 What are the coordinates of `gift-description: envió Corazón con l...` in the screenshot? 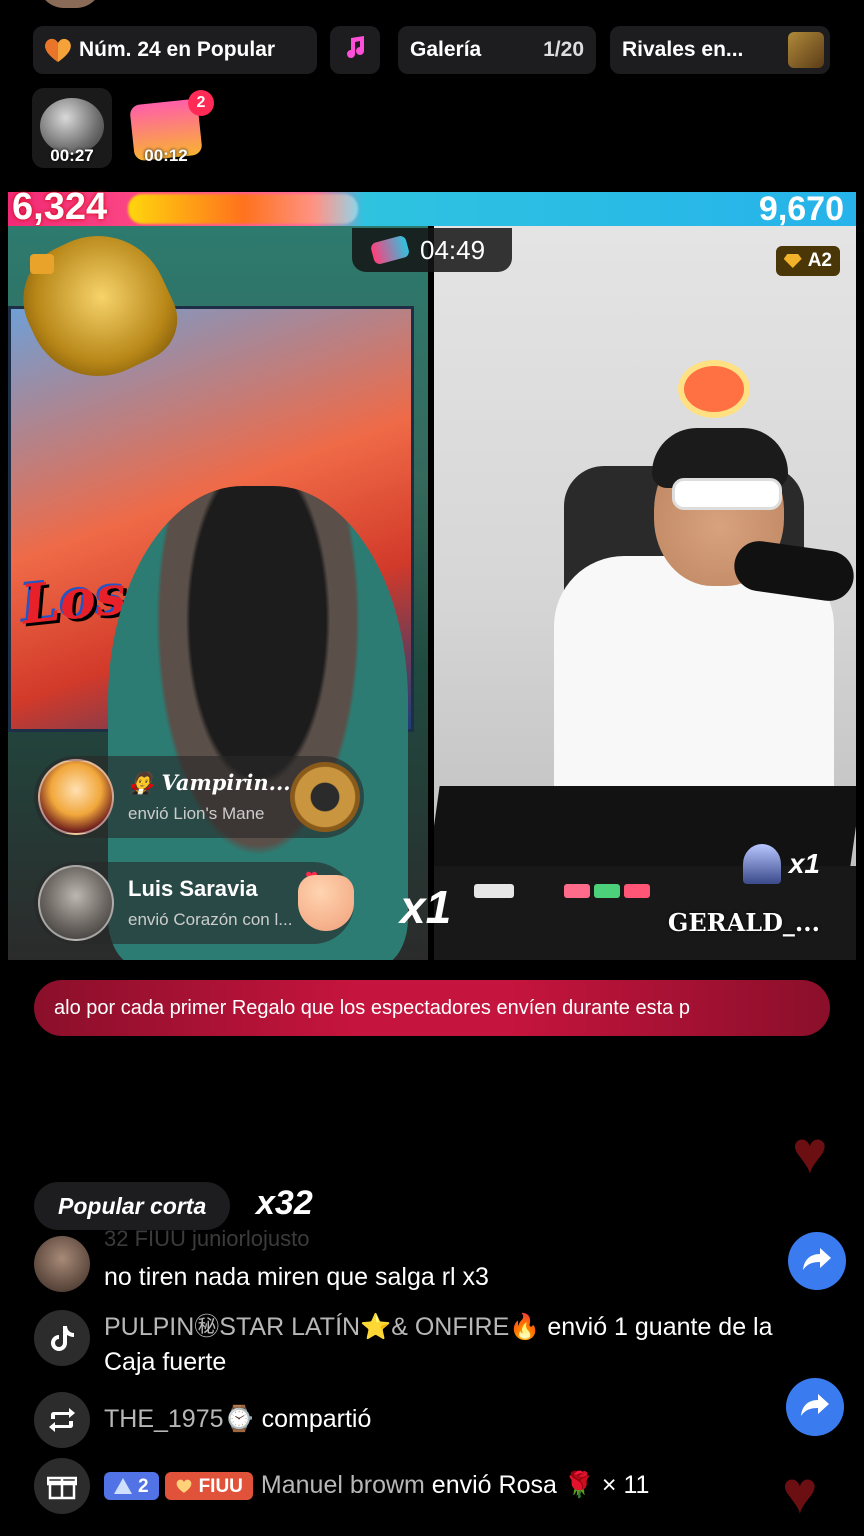 It's located at (210, 919).